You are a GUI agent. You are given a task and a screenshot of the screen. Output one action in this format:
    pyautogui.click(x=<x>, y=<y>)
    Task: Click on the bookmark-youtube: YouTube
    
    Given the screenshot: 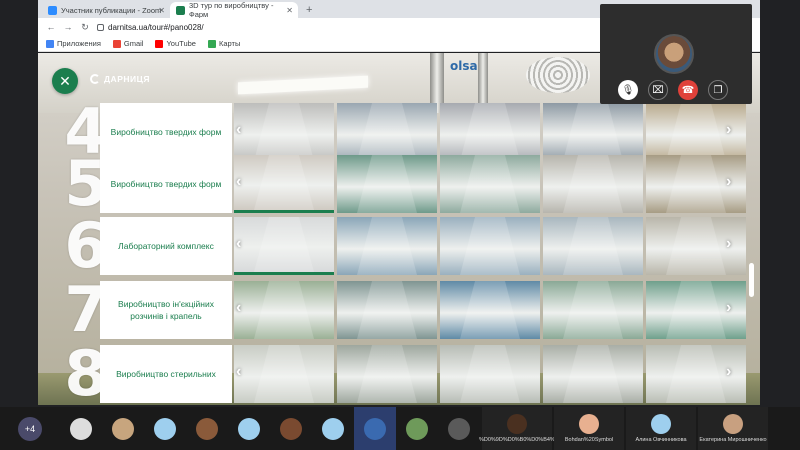 What is the action you would take?
    pyautogui.click(x=175, y=43)
    